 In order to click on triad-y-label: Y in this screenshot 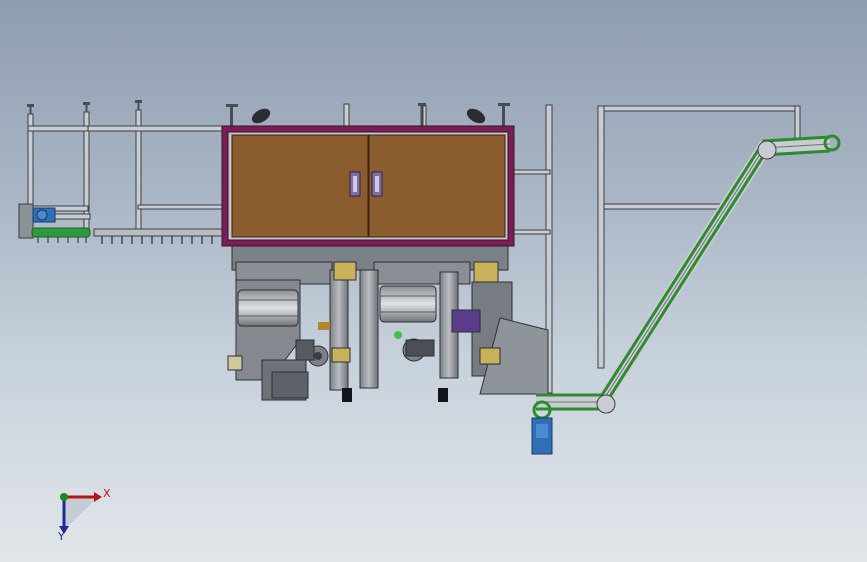, I will do `click(61, 536)`.